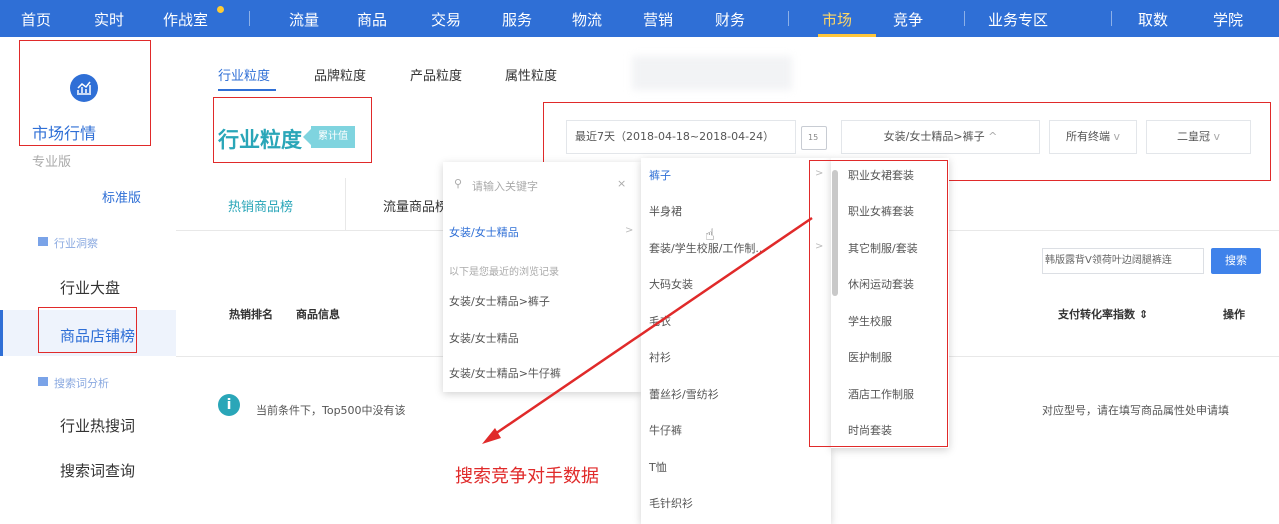  Describe the element at coordinates (647, 330) in the screenshot. I see `annotation-arrow` at that location.